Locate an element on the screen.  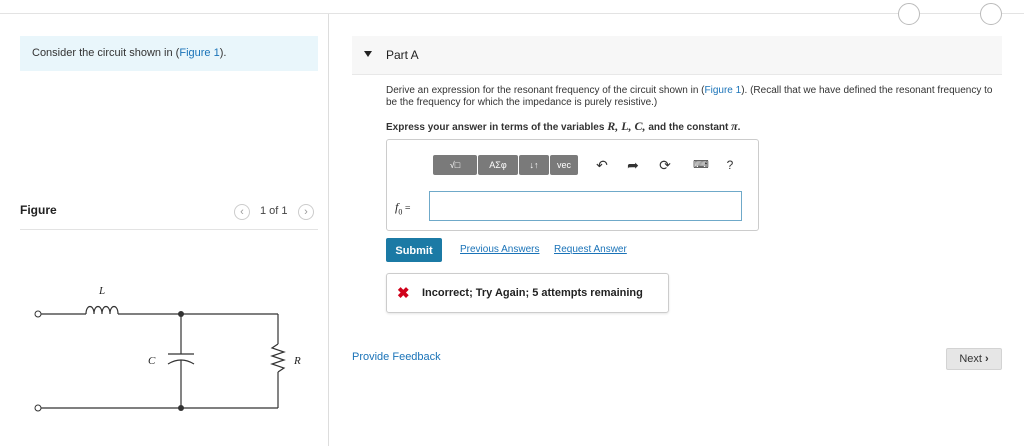
answer-input is located at coordinates (585, 206).